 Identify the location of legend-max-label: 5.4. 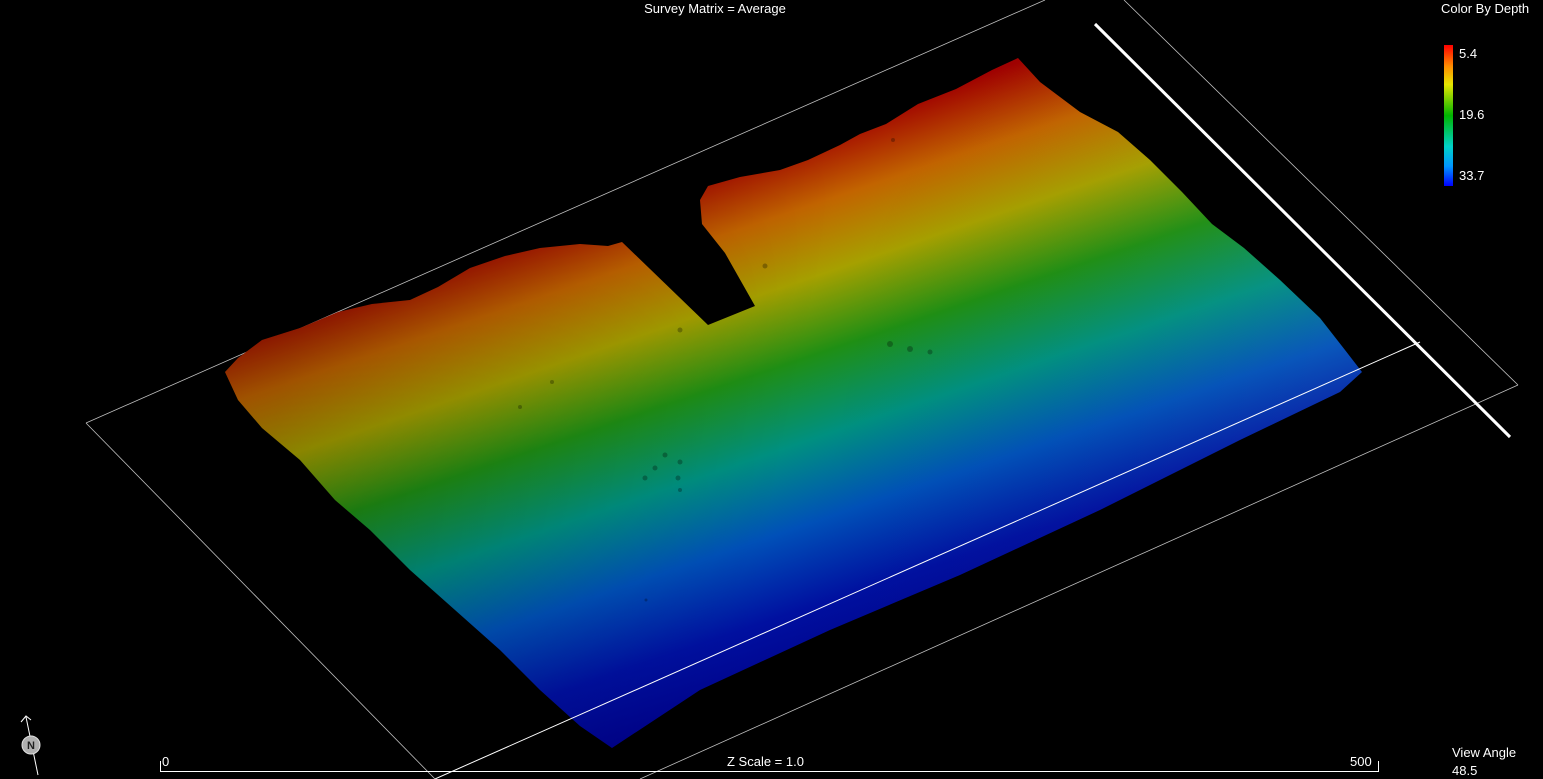
(1468, 53).